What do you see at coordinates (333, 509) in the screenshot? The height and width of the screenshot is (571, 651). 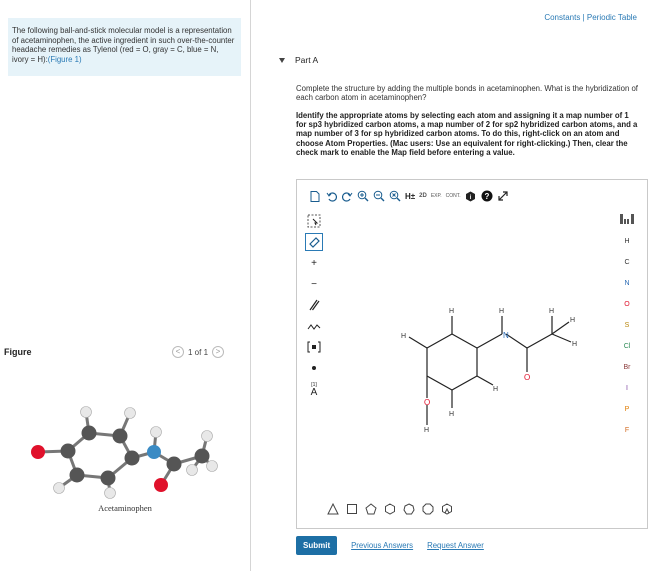 I see `triangle-template-icon` at bounding box center [333, 509].